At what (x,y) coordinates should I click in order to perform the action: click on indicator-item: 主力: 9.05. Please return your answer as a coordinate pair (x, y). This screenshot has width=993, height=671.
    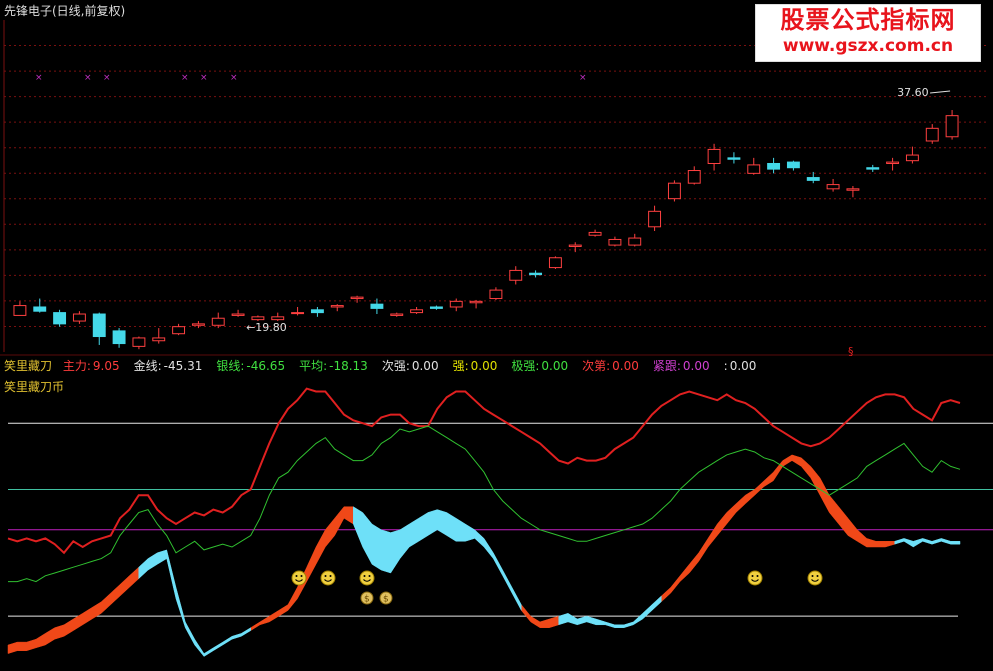
    Looking at the image, I should click on (95, 366).